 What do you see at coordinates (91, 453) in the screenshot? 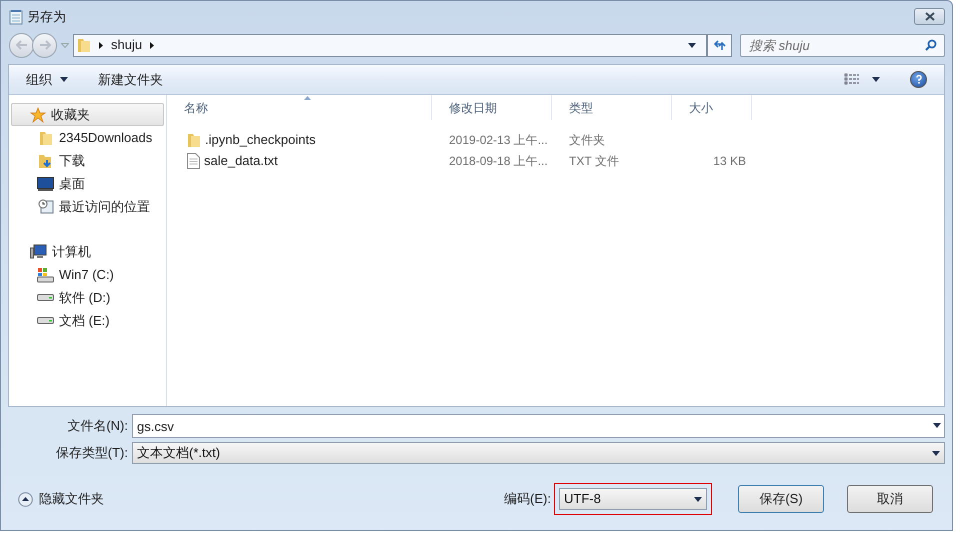
I see `field-label: 保存类型(T):` at bounding box center [91, 453].